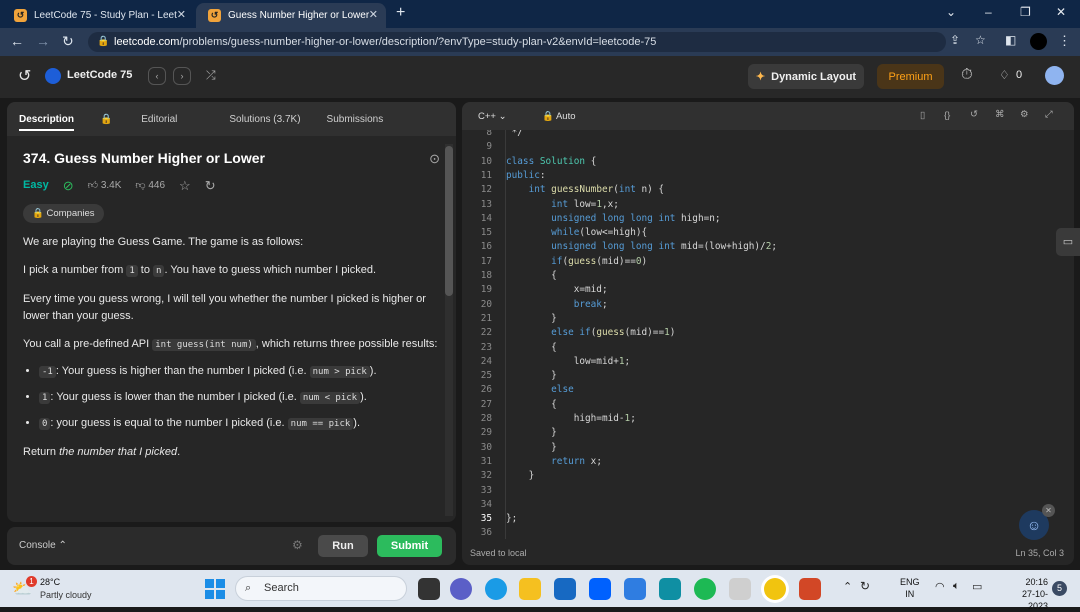 The width and height of the screenshot is (1080, 612). Describe the element at coordinates (502, 116) in the screenshot. I see `chevron-down-icon: ⌄` at that location.